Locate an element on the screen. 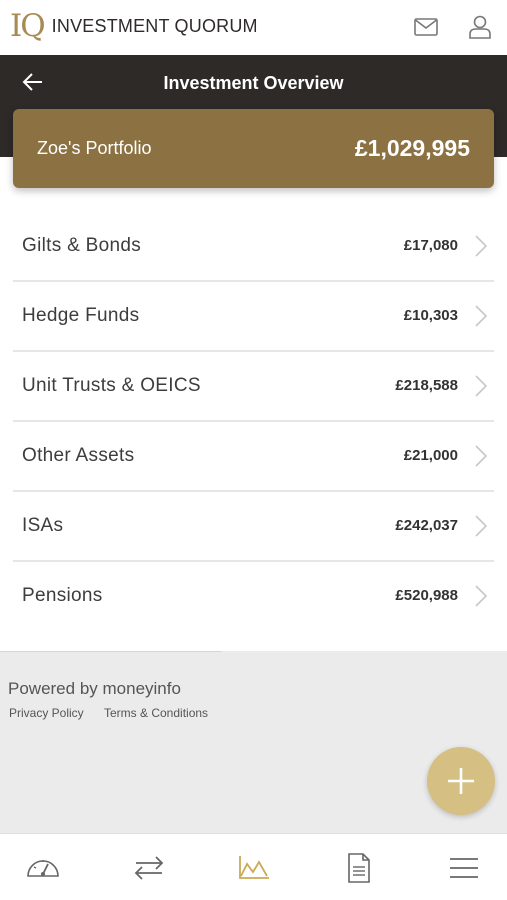 This screenshot has width=507, height=900. list-item-value: £242,037 is located at coordinates (426, 525).